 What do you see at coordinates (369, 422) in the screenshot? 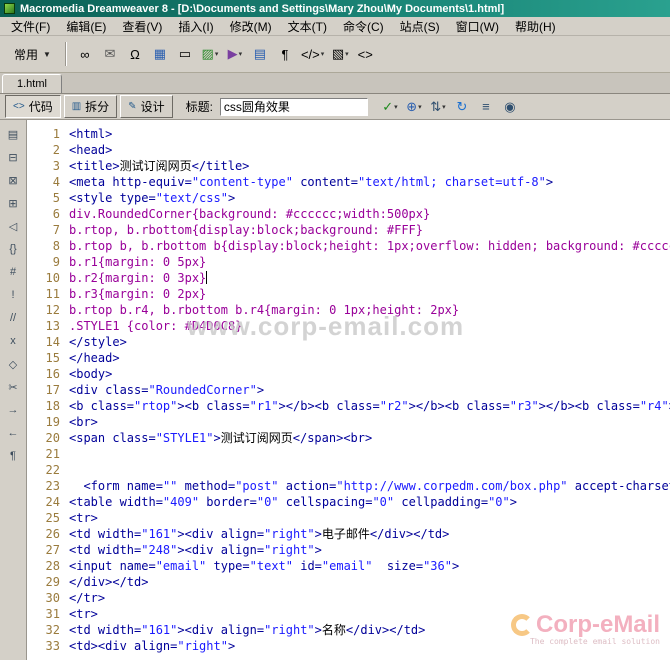
I see `code-line: <br>` at bounding box center [369, 422].